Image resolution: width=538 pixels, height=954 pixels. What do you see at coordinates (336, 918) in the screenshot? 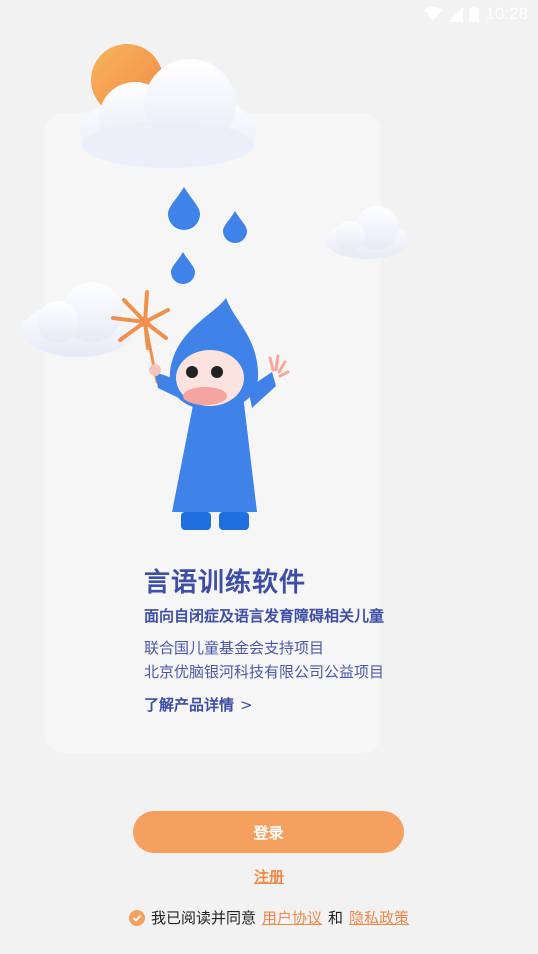
I see `agreement-and: 和` at bounding box center [336, 918].